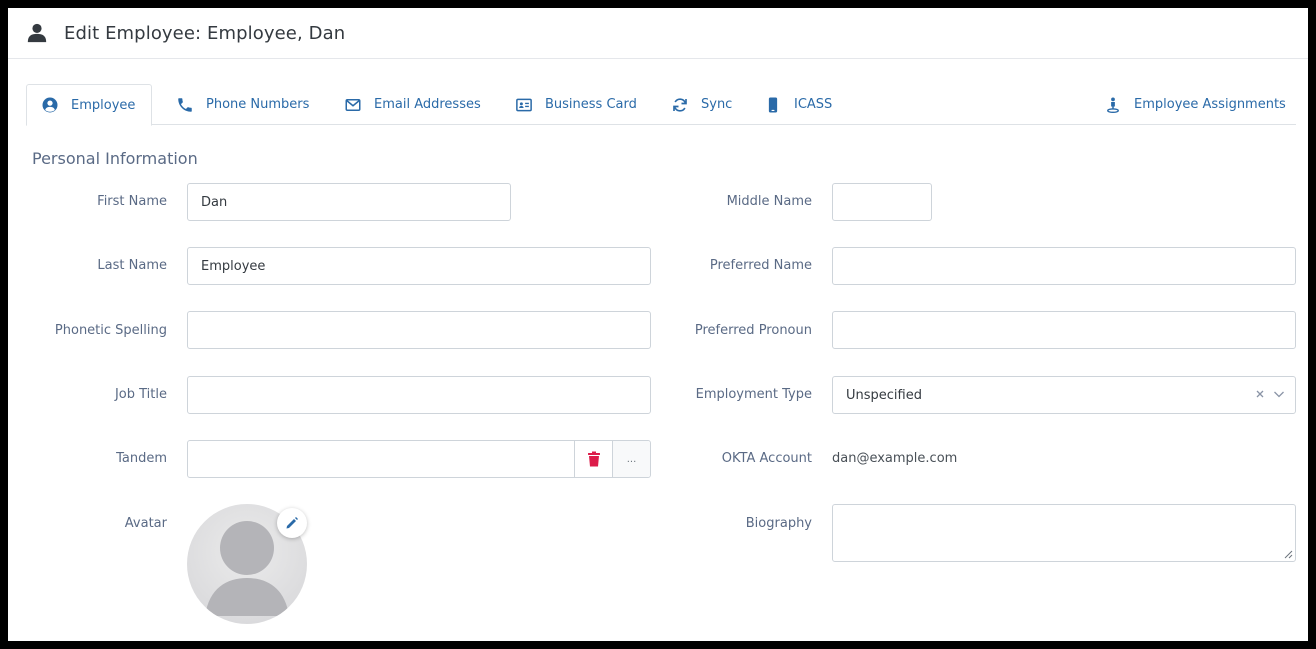 The width and height of the screenshot is (1316, 649). What do you see at coordinates (145, 523) in the screenshot?
I see `avatar-label: Avatar` at bounding box center [145, 523].